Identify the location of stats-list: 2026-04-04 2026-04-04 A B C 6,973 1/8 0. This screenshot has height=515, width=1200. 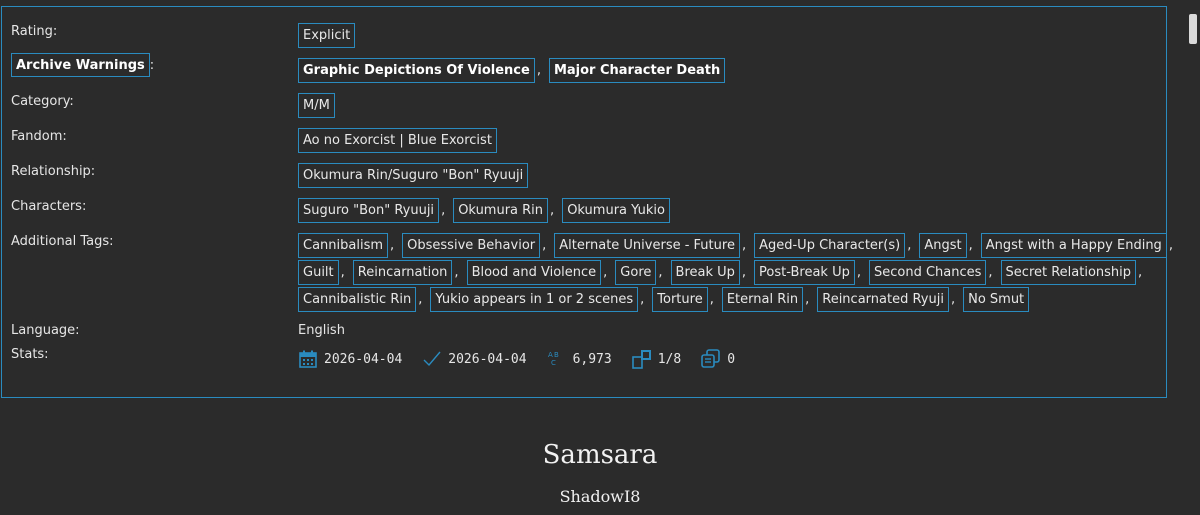
(526, 359).